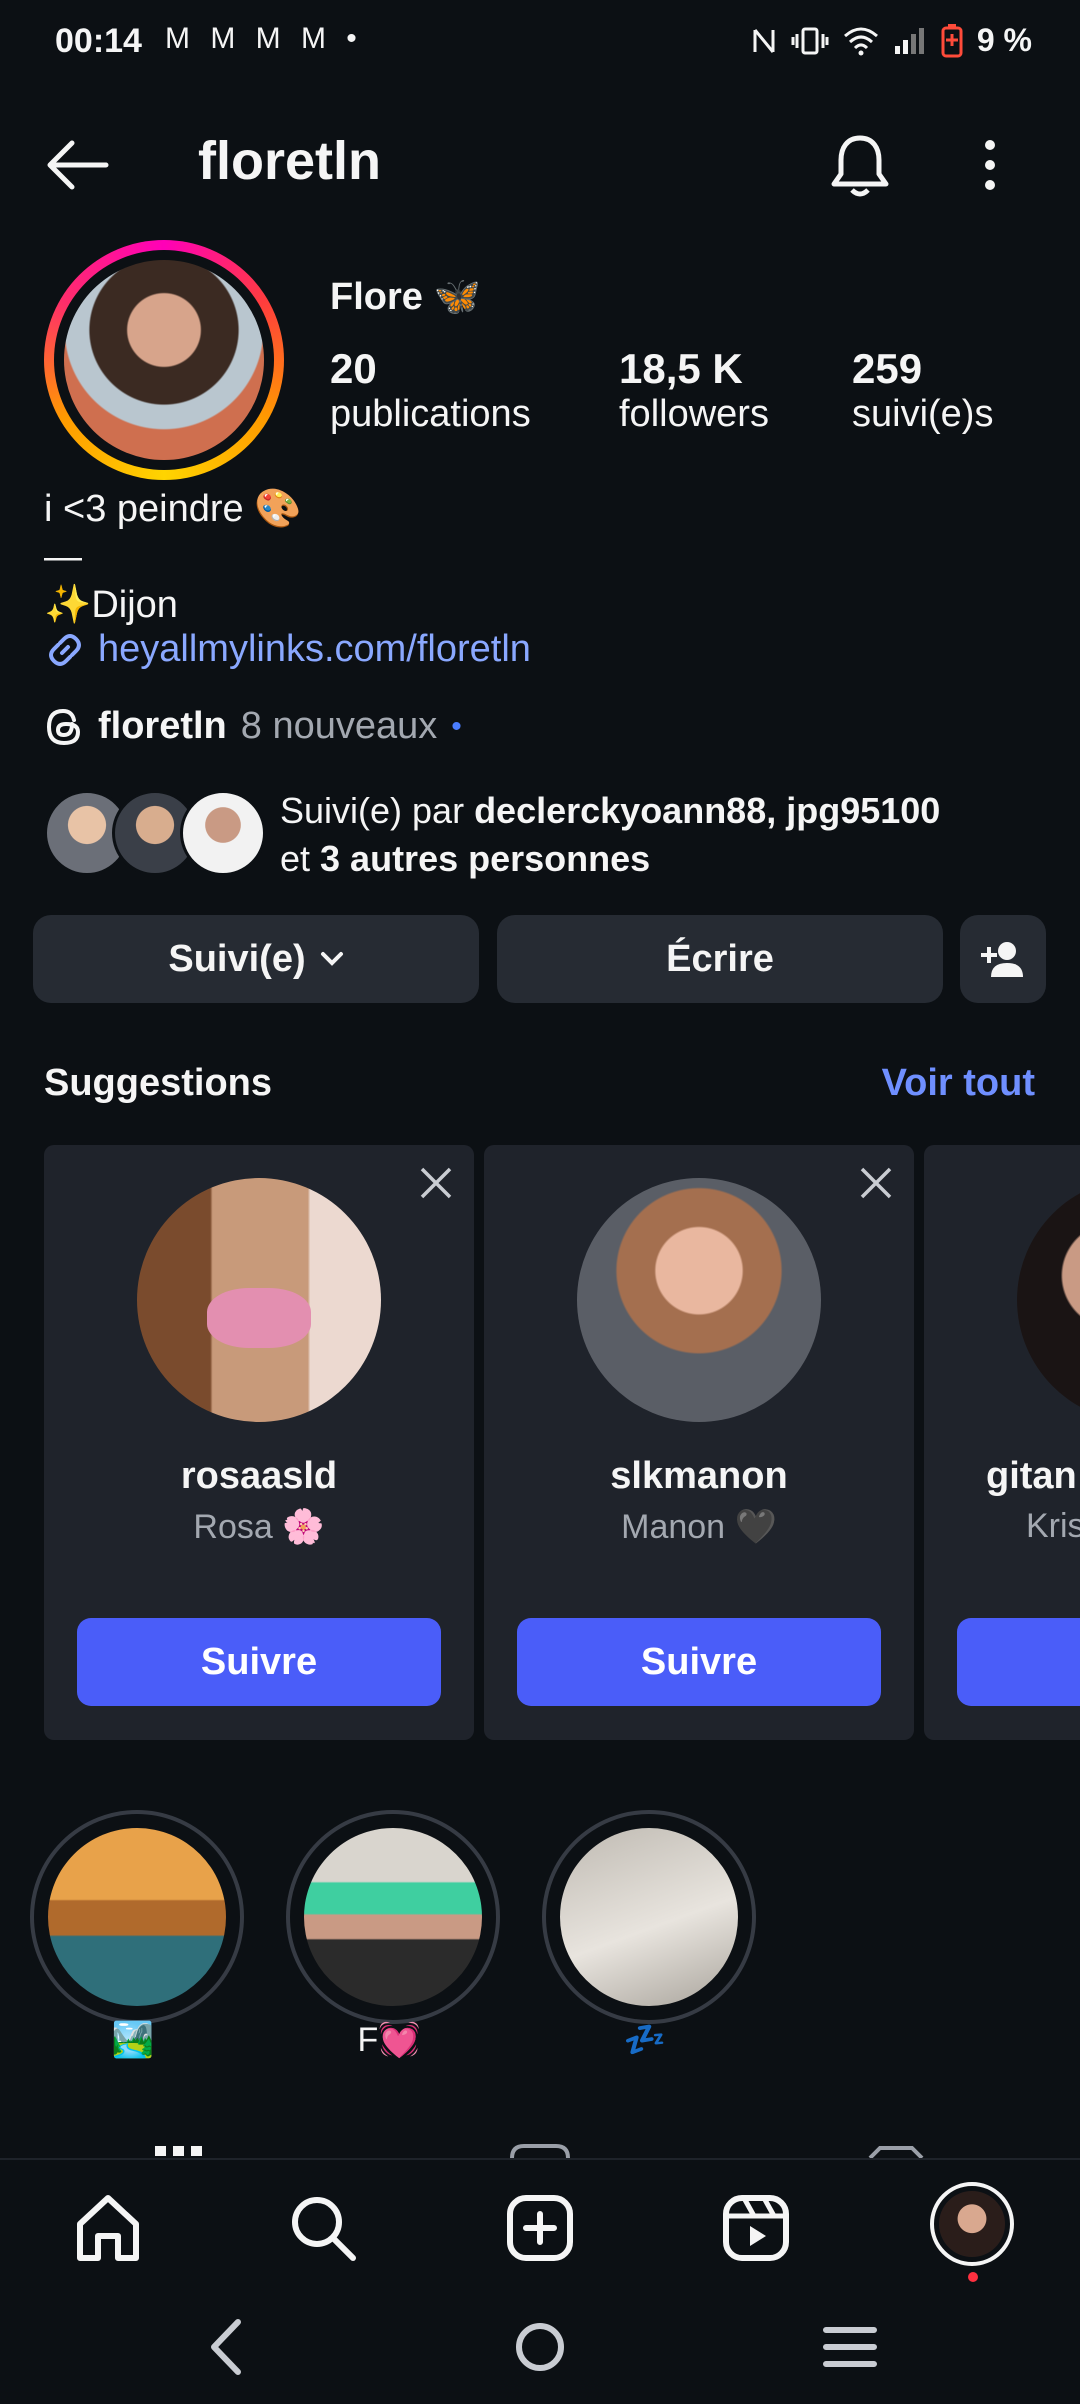 The height and width of the screenshot is (2404, 1080). What do you see at coordinates (540, 2228) in the screenshot?
I see `create-post-icon` at bounding box center [540, 2228].